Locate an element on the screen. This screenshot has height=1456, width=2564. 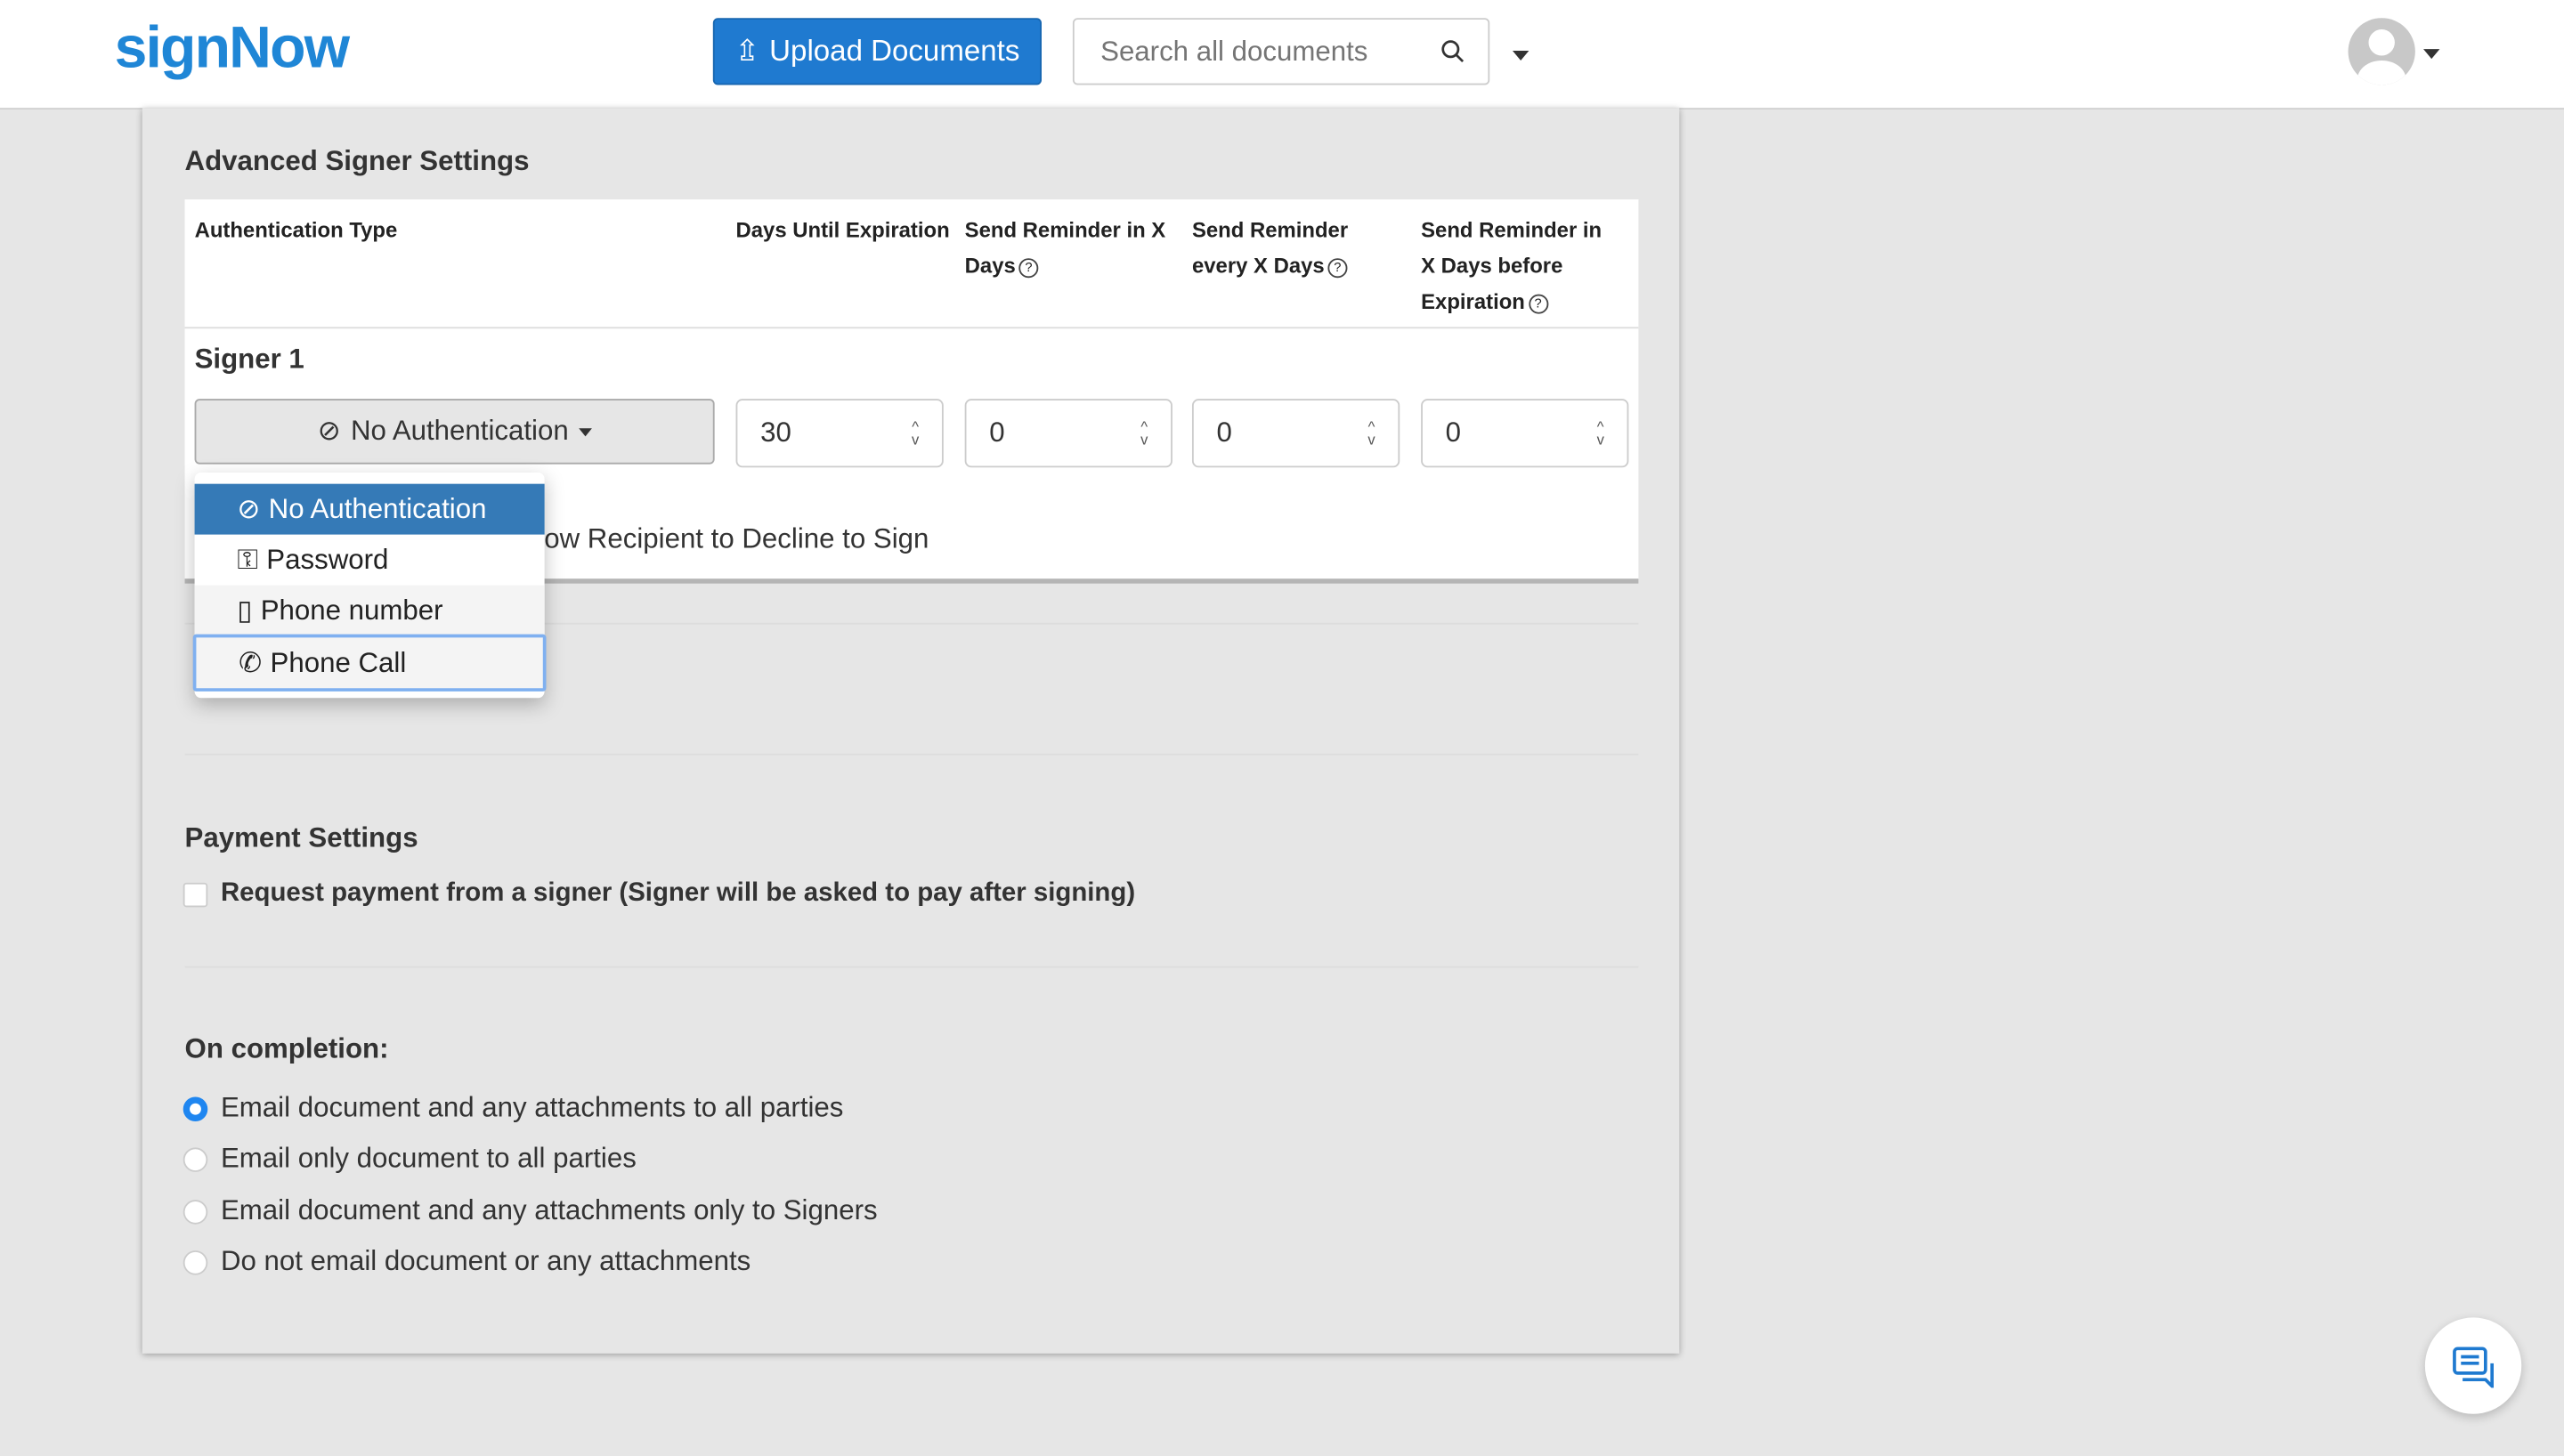
authentication-type-select: ⊘ No Authentication is located at coordinates (454, 432).